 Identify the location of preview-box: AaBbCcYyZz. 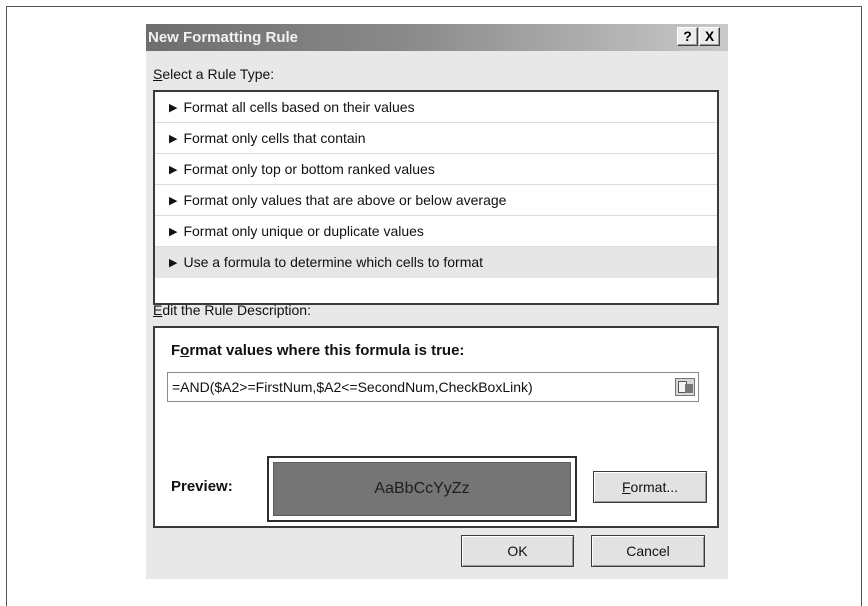
(422, 489).